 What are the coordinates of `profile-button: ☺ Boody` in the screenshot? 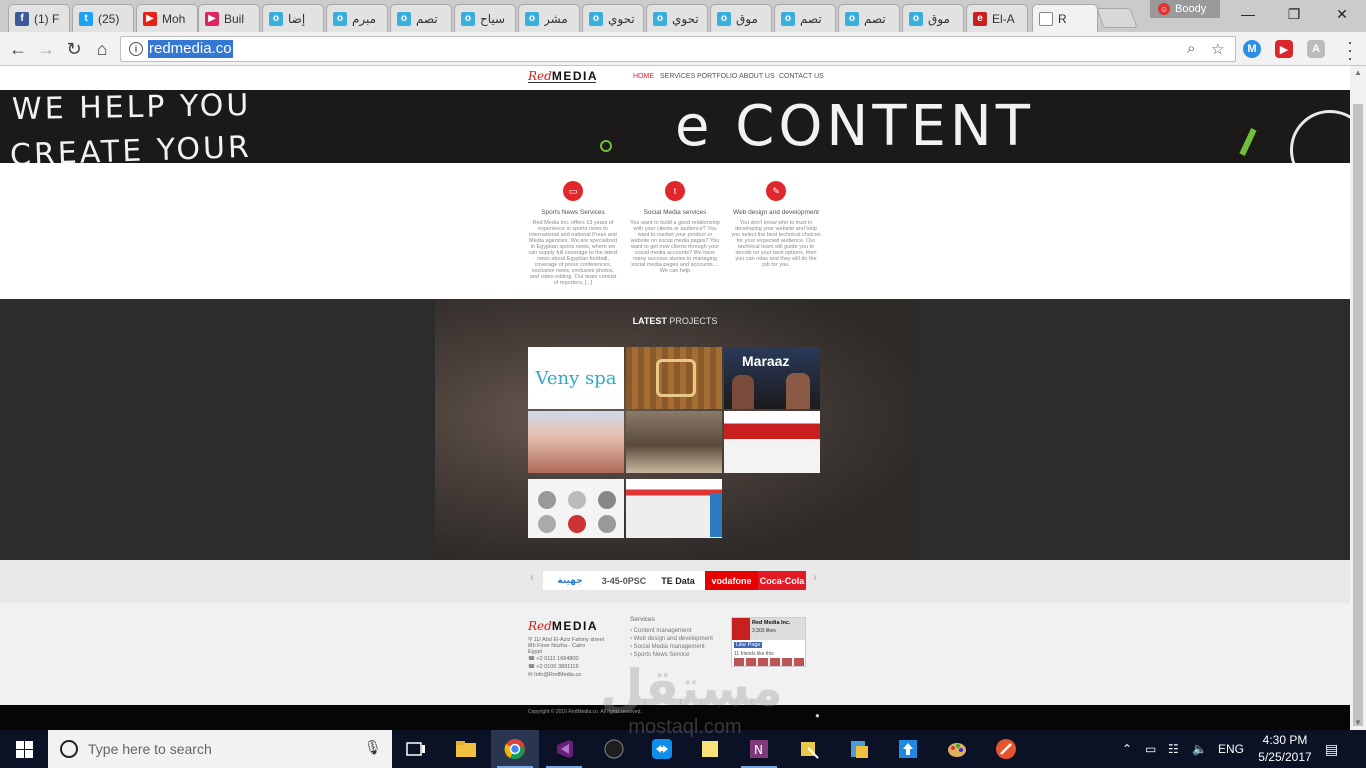 It's located at (1185, 9).